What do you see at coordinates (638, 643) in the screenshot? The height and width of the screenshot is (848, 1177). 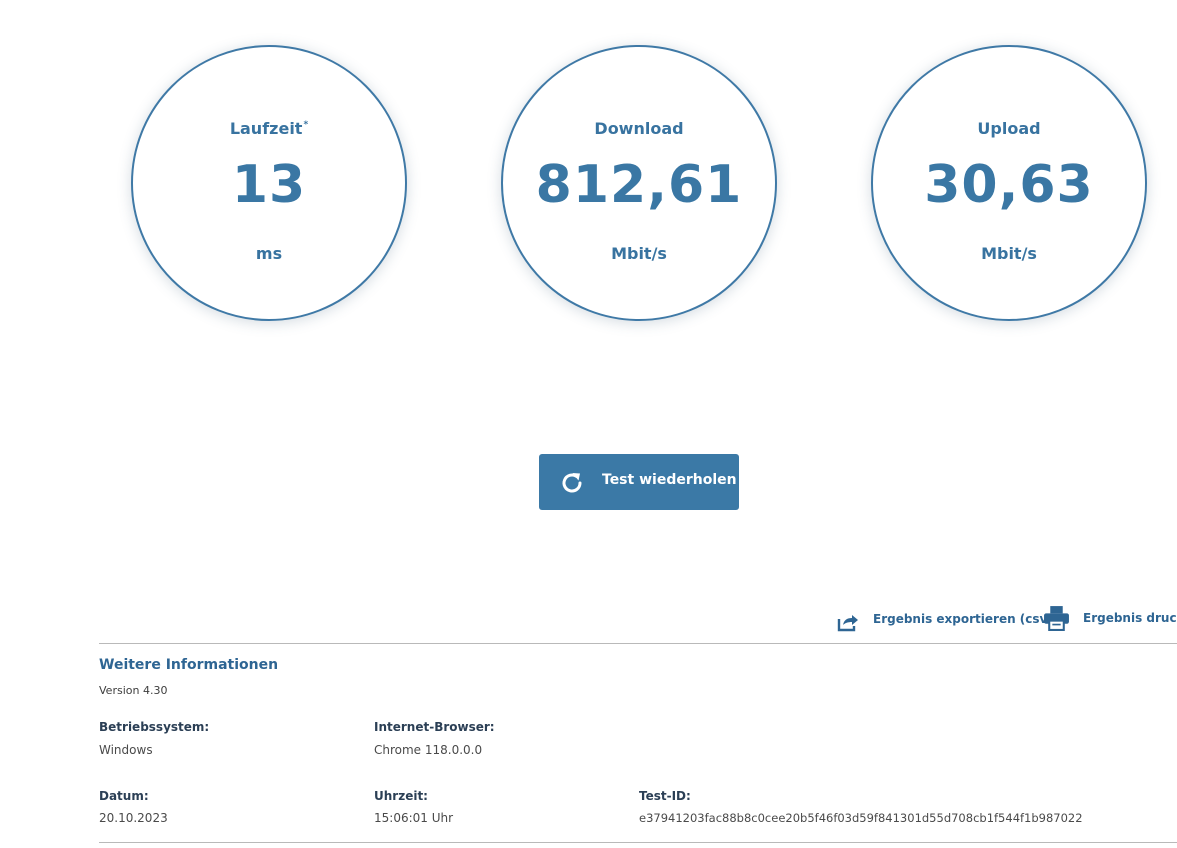 I see `divider-top` at bounding box center [638, 643].